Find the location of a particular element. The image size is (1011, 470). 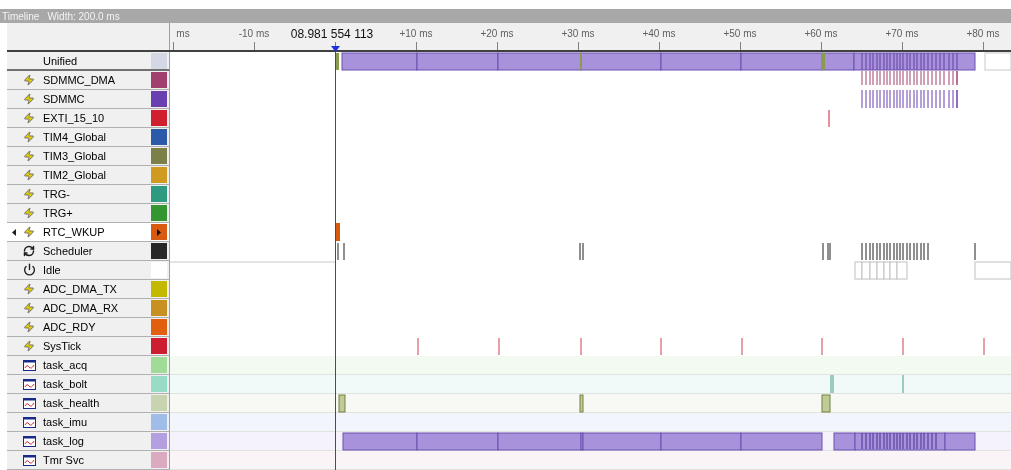

channel-label: TIM4_Global is located at coordinates (88, 137).